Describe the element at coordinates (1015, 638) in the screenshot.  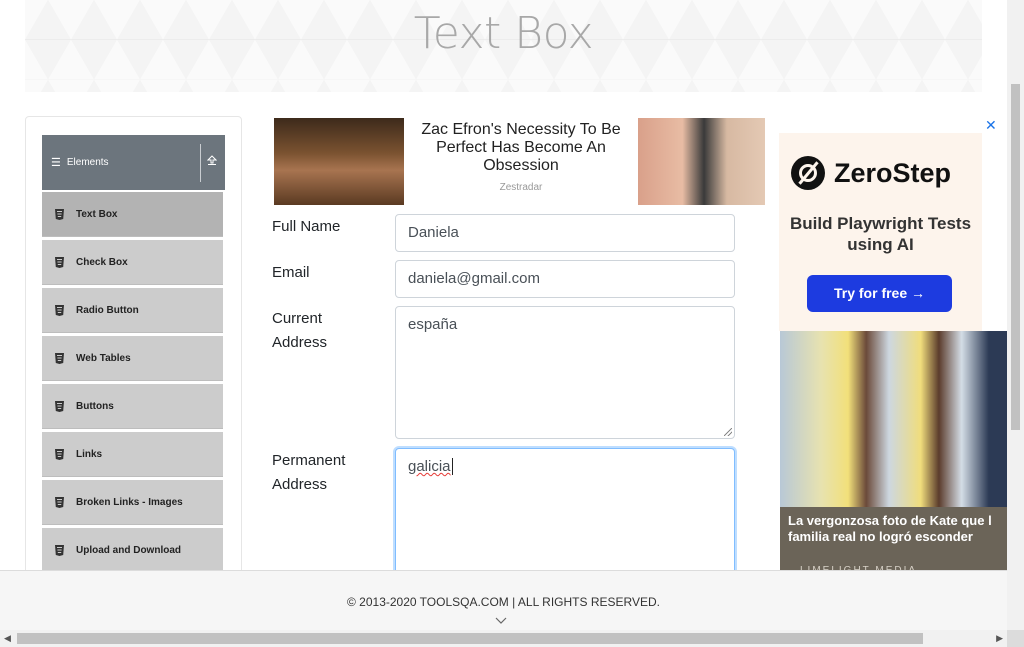
I see `scrollbar-corner` at that location.